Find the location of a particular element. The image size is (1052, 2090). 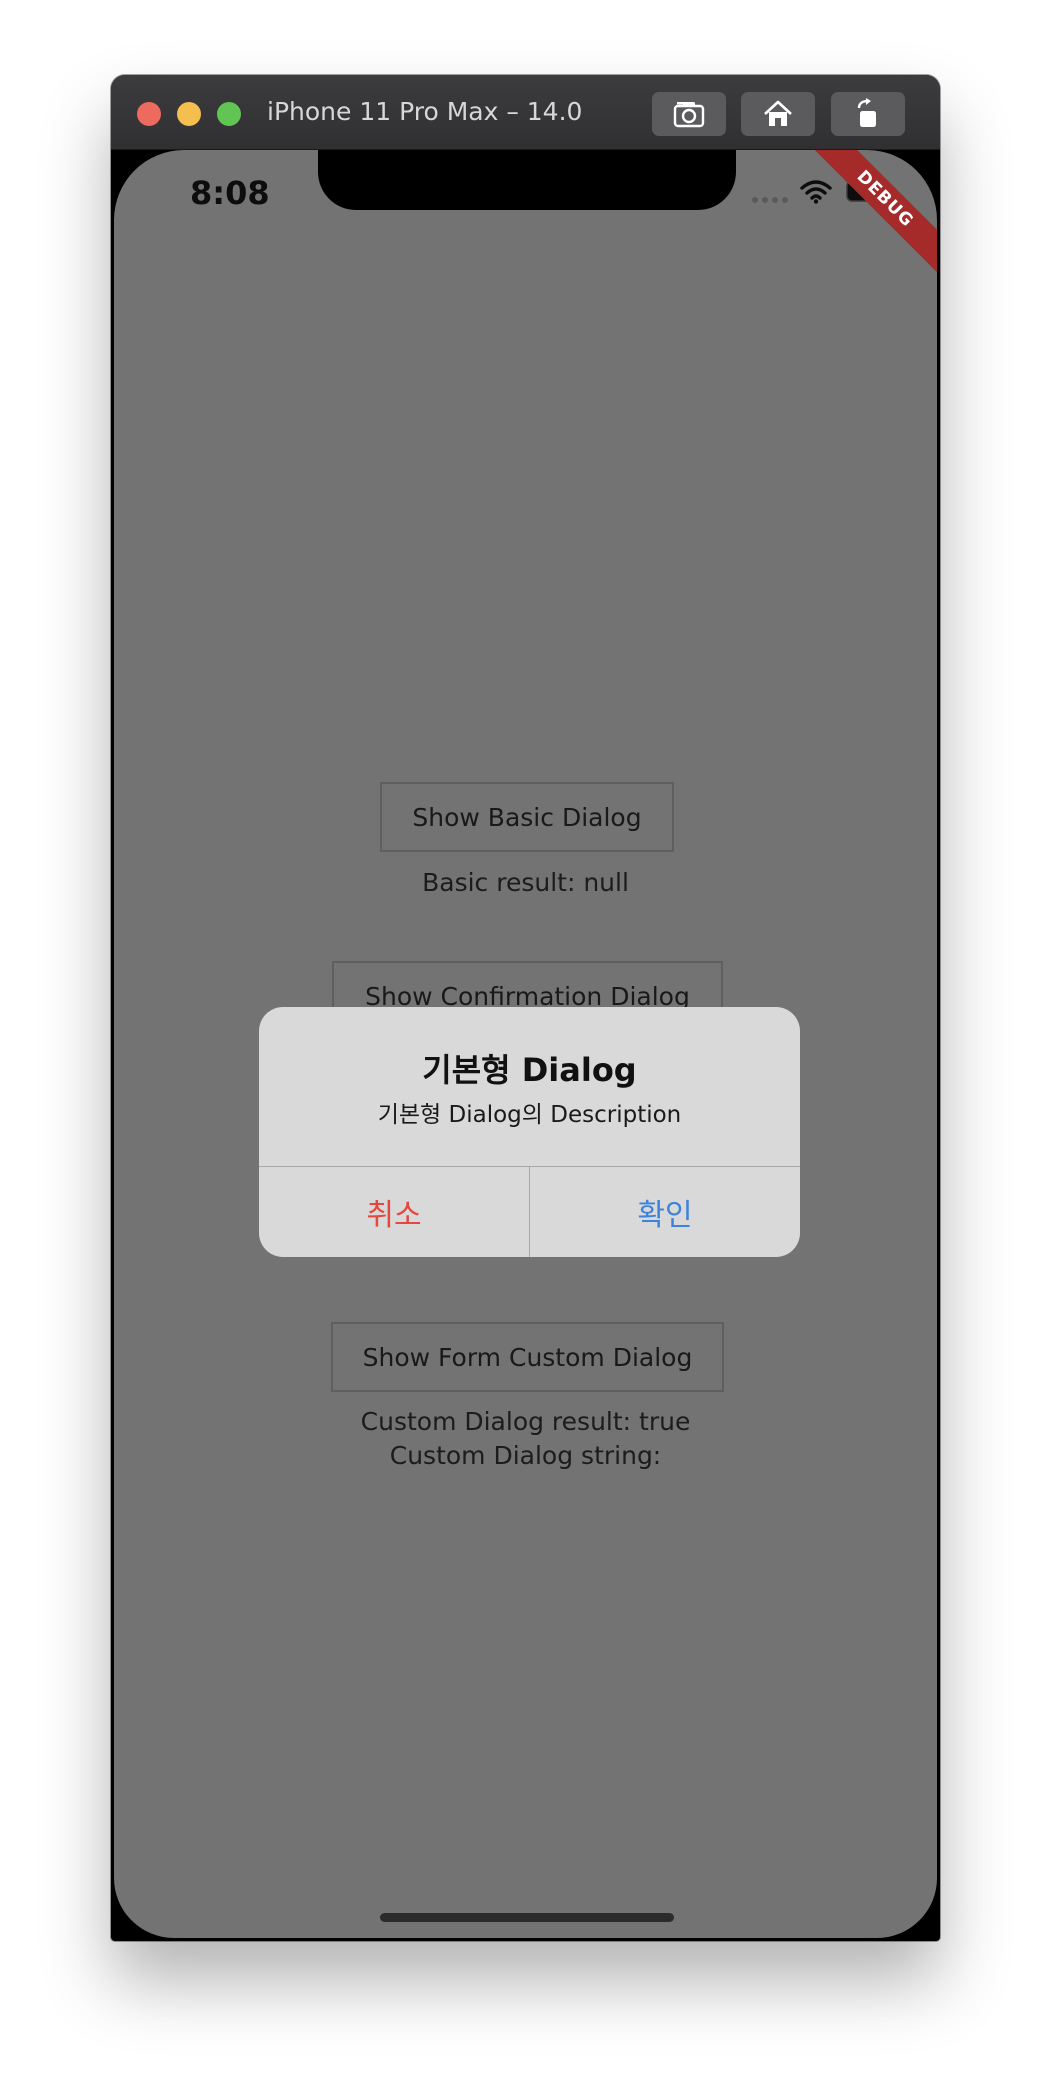

show-form-custom-dialog-button: Show Form Custom Dialog is located at coordinates (527, 1357).